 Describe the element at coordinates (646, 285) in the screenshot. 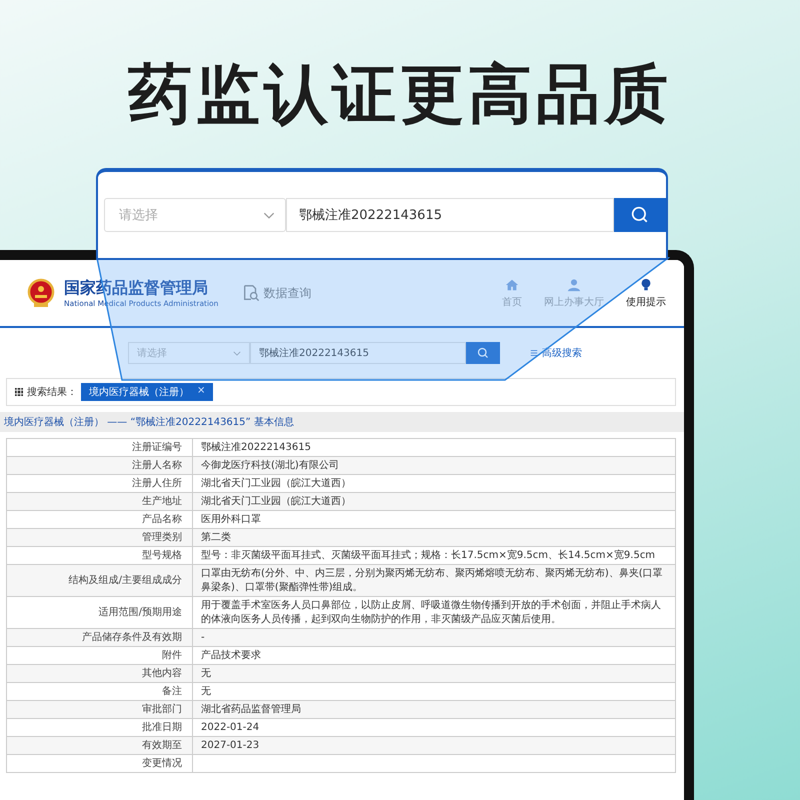

I see `lightbulb-icon` at that location.